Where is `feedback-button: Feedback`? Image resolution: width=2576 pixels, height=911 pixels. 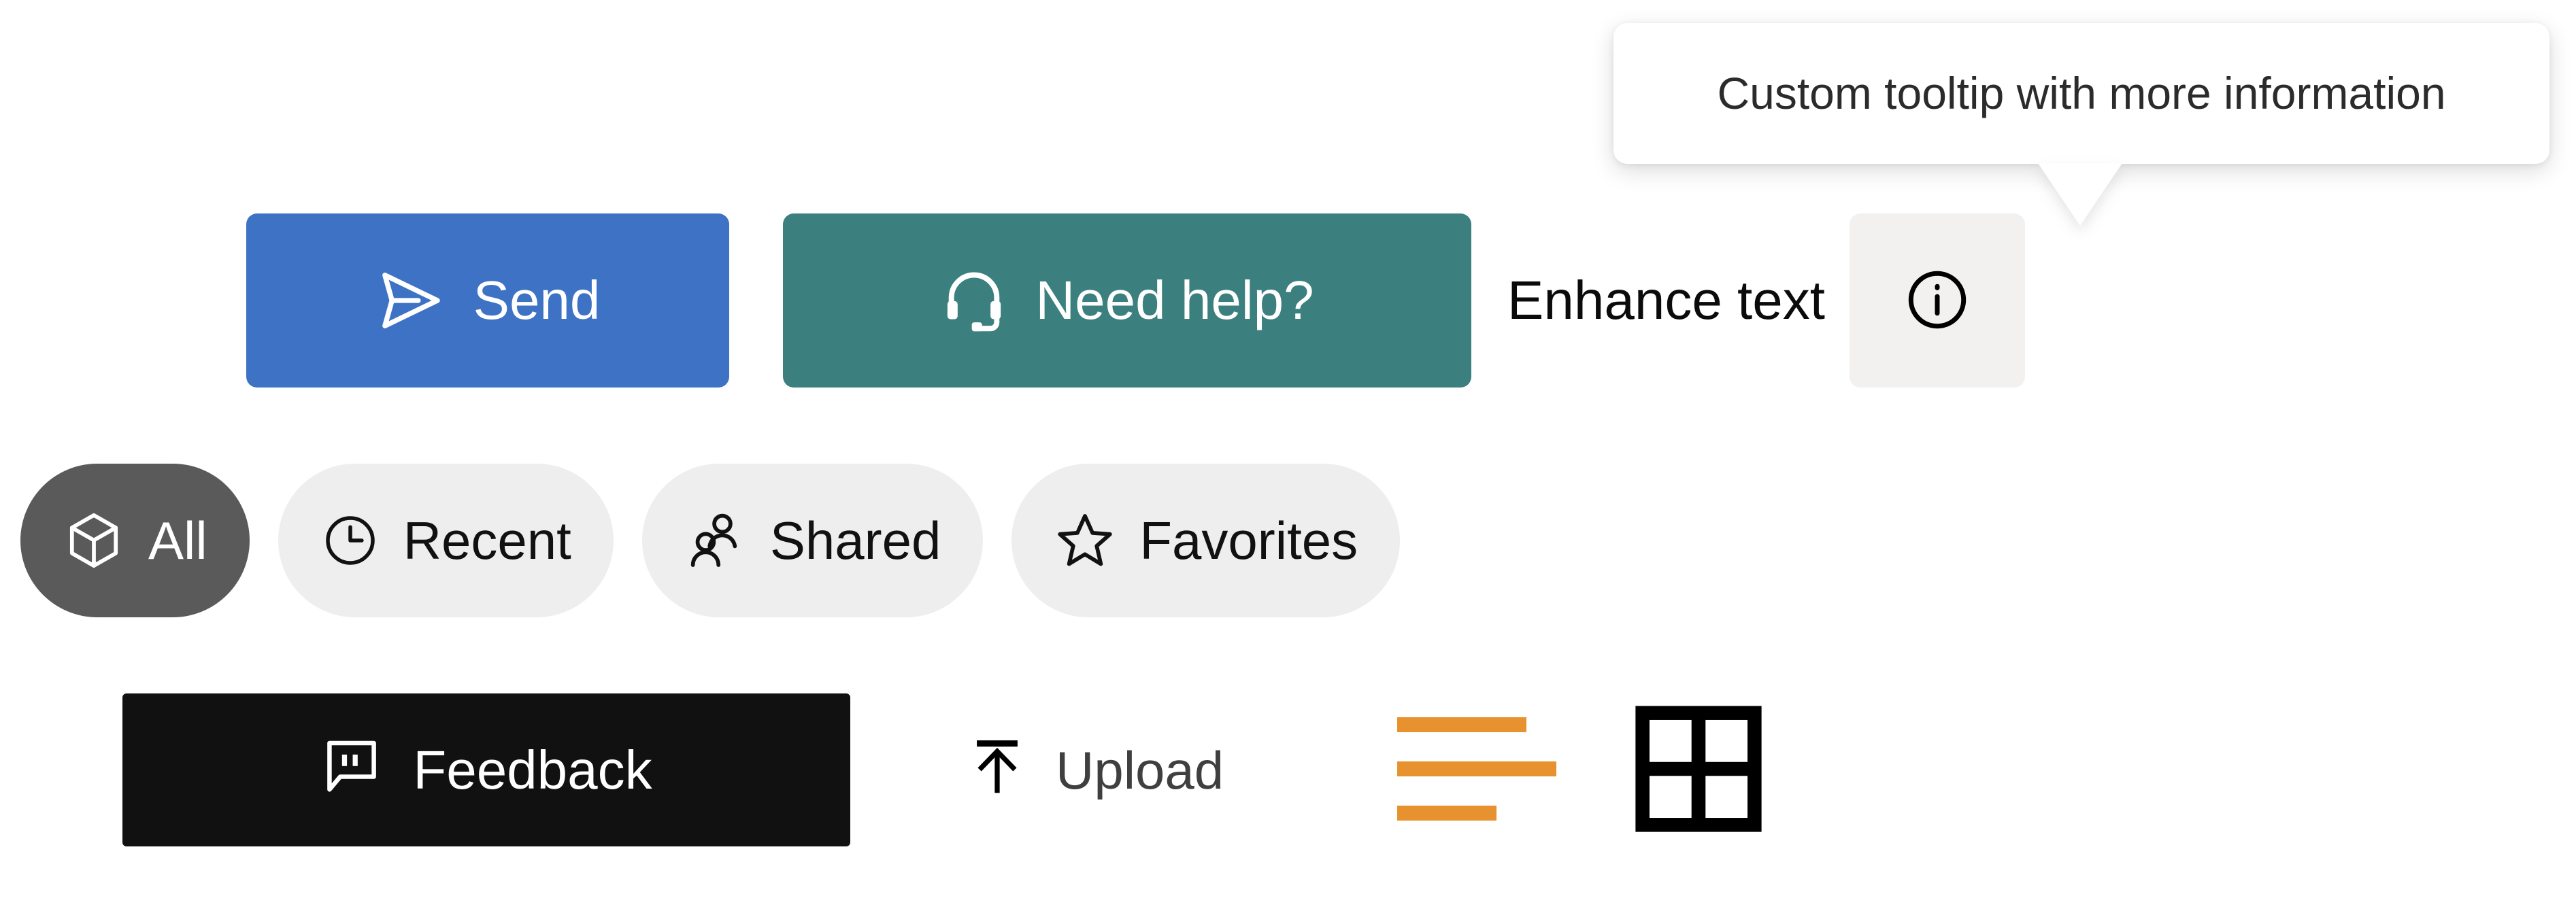
feedback-button: Feedback is located at coordinates (486, 770).